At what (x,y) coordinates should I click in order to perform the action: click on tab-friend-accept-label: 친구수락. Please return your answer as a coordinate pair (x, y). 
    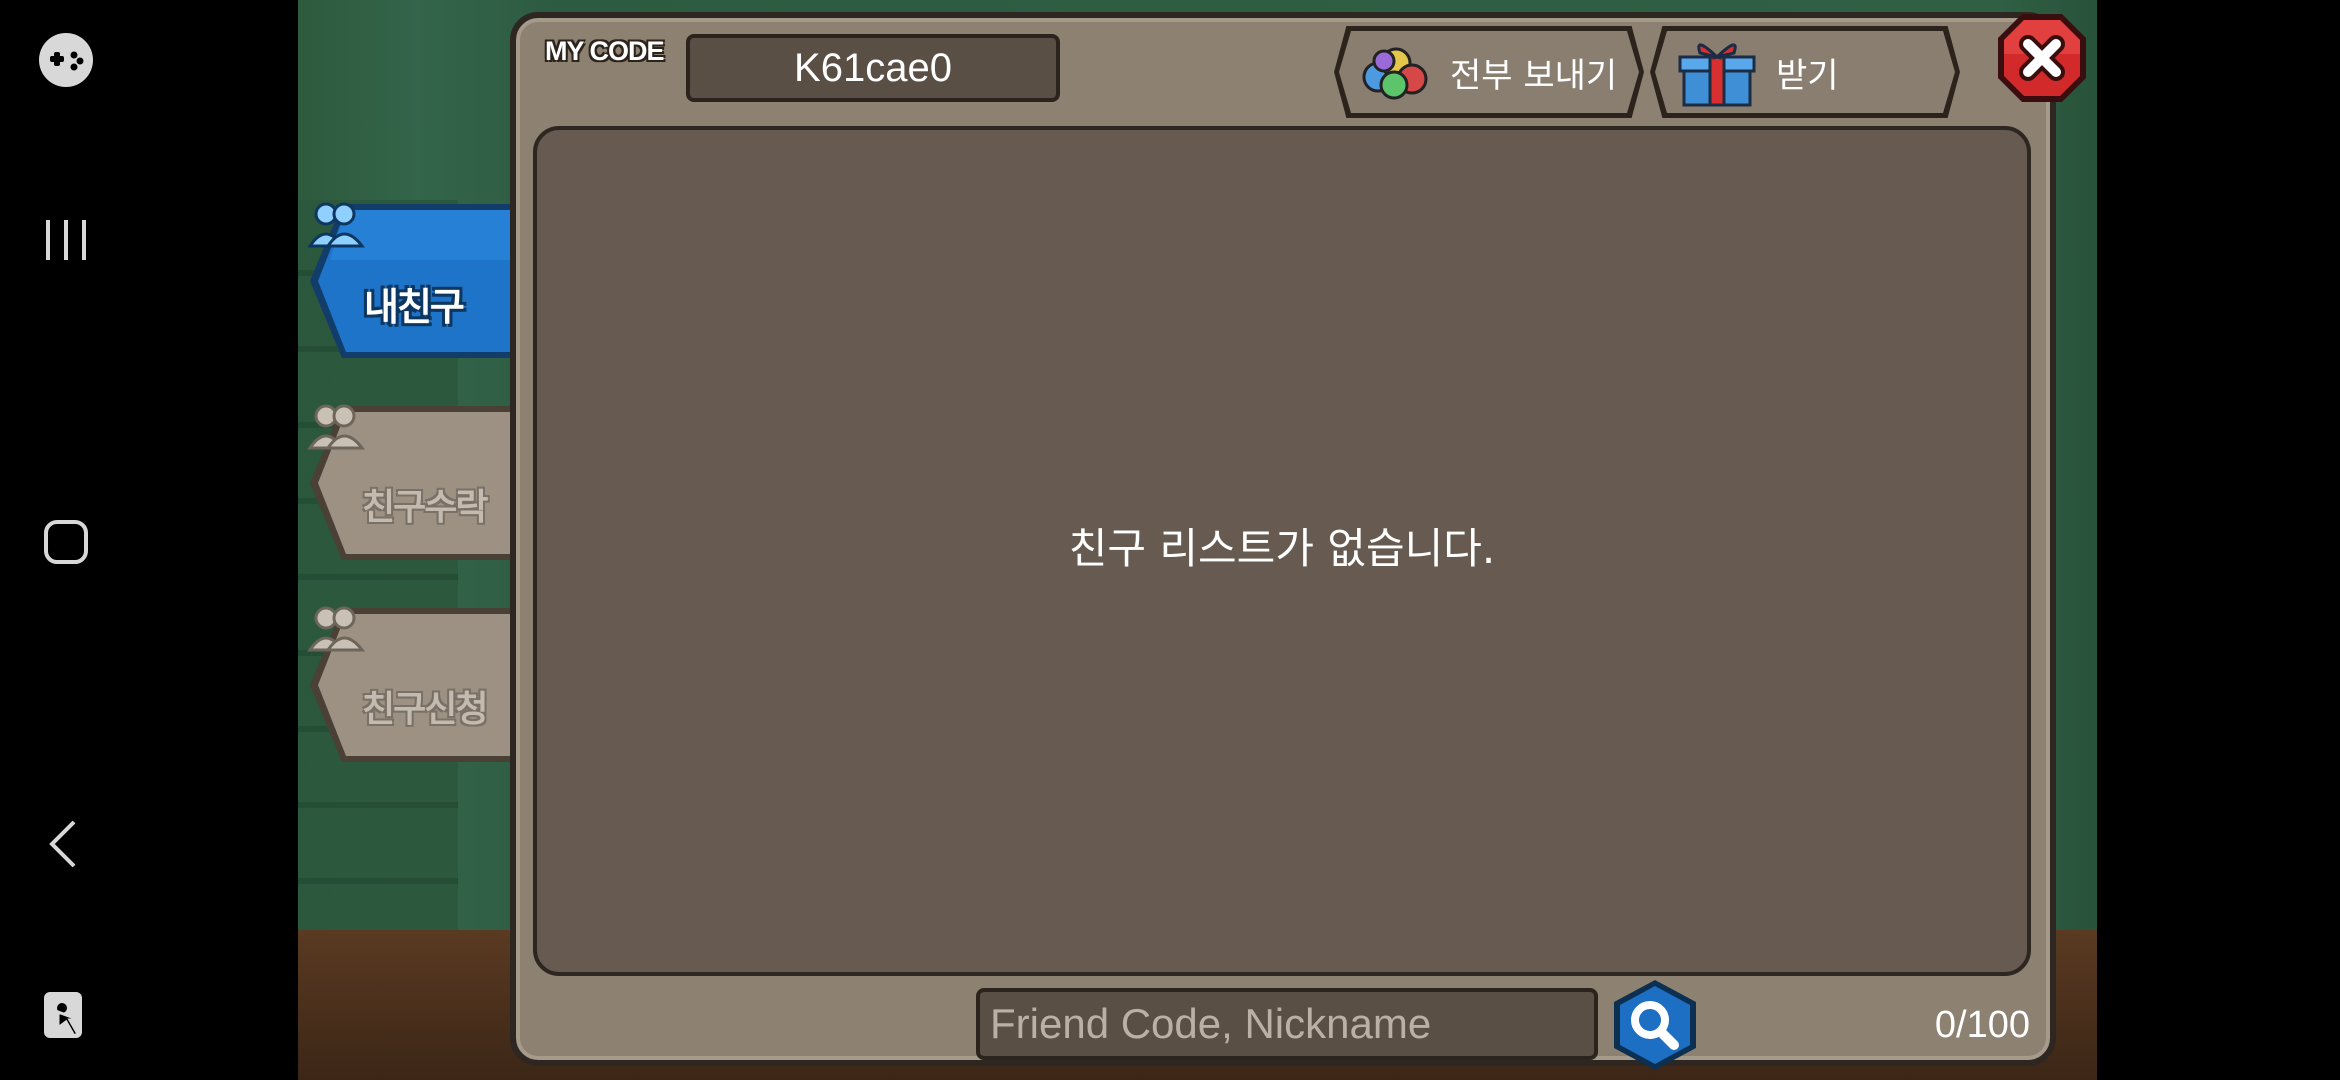
    Looking at the image, I should click on (425, 507).